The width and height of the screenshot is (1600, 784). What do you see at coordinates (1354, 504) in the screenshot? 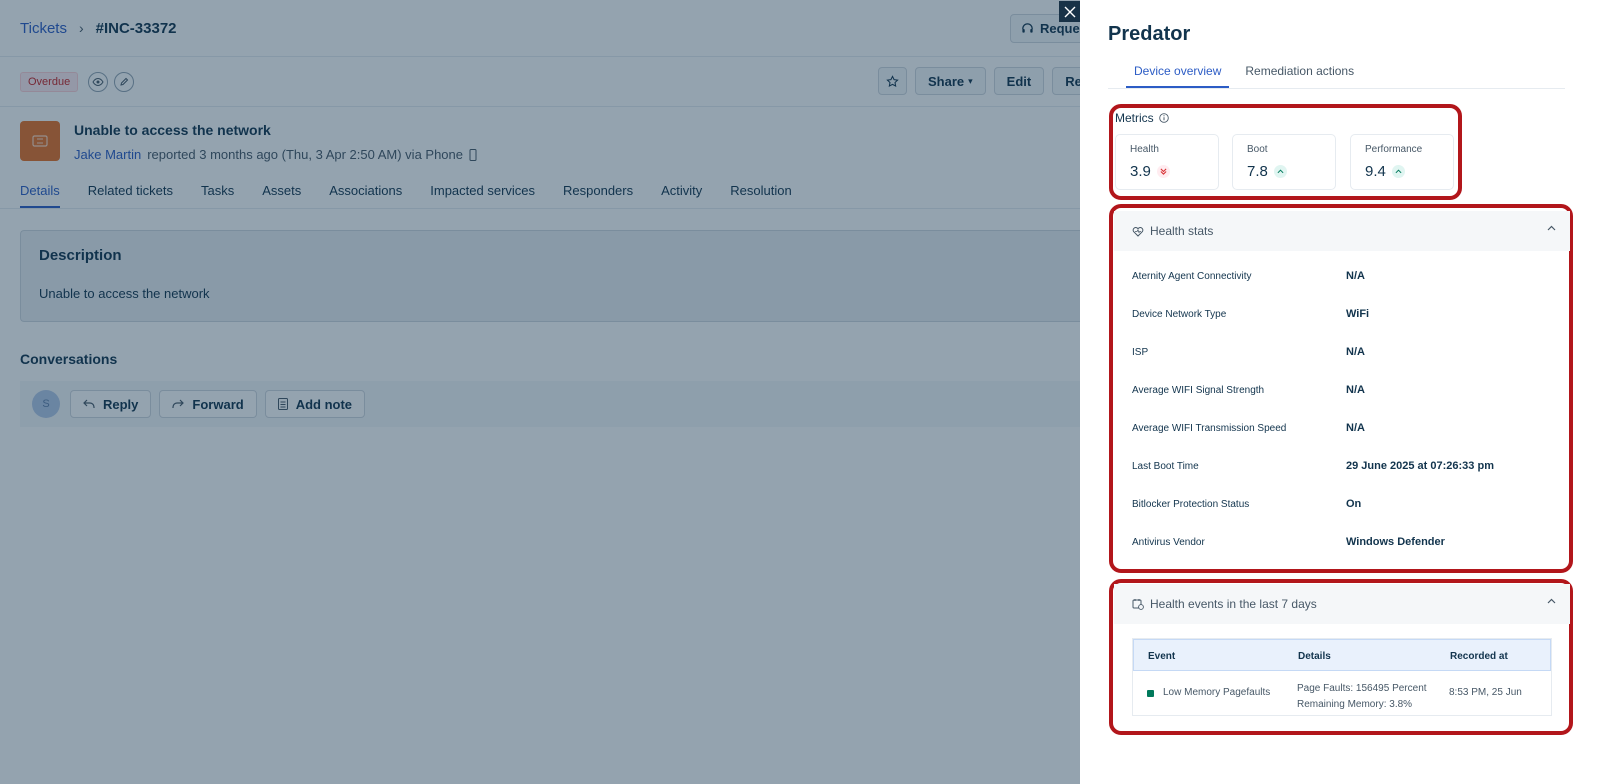
I see `stat-value: On` at bounding box center [1354, 504].